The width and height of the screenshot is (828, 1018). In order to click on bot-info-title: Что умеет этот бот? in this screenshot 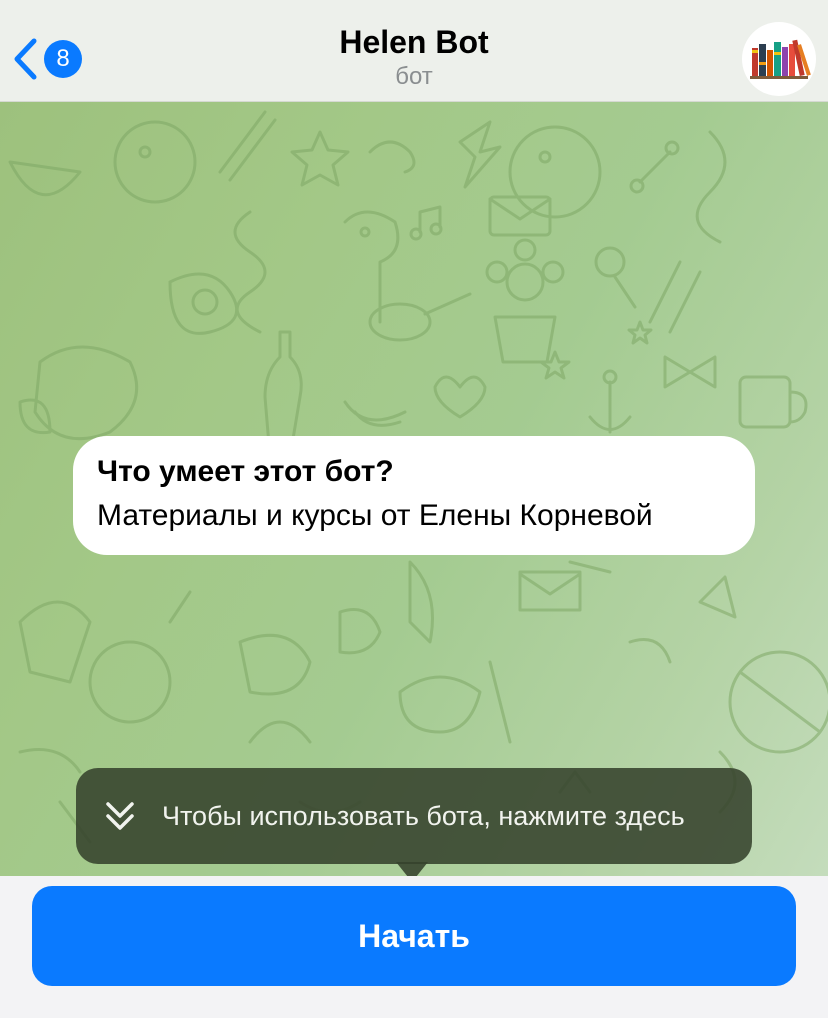, I will do `click(245, 471)`.